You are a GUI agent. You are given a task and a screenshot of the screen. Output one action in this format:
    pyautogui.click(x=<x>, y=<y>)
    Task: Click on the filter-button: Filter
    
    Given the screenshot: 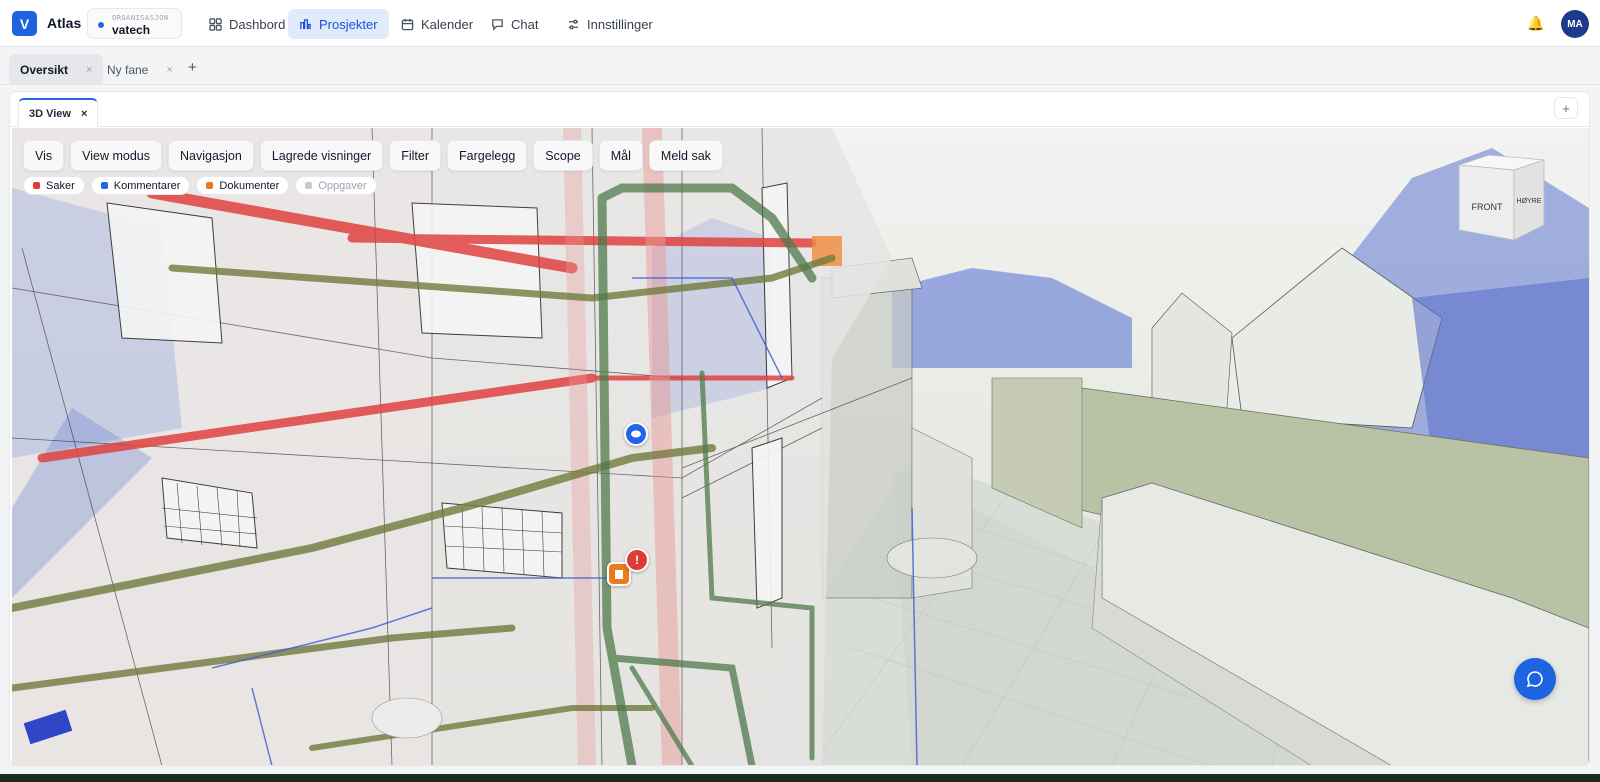 What is the action you would take?
    pyautogui.click(x=415, y=155)
    